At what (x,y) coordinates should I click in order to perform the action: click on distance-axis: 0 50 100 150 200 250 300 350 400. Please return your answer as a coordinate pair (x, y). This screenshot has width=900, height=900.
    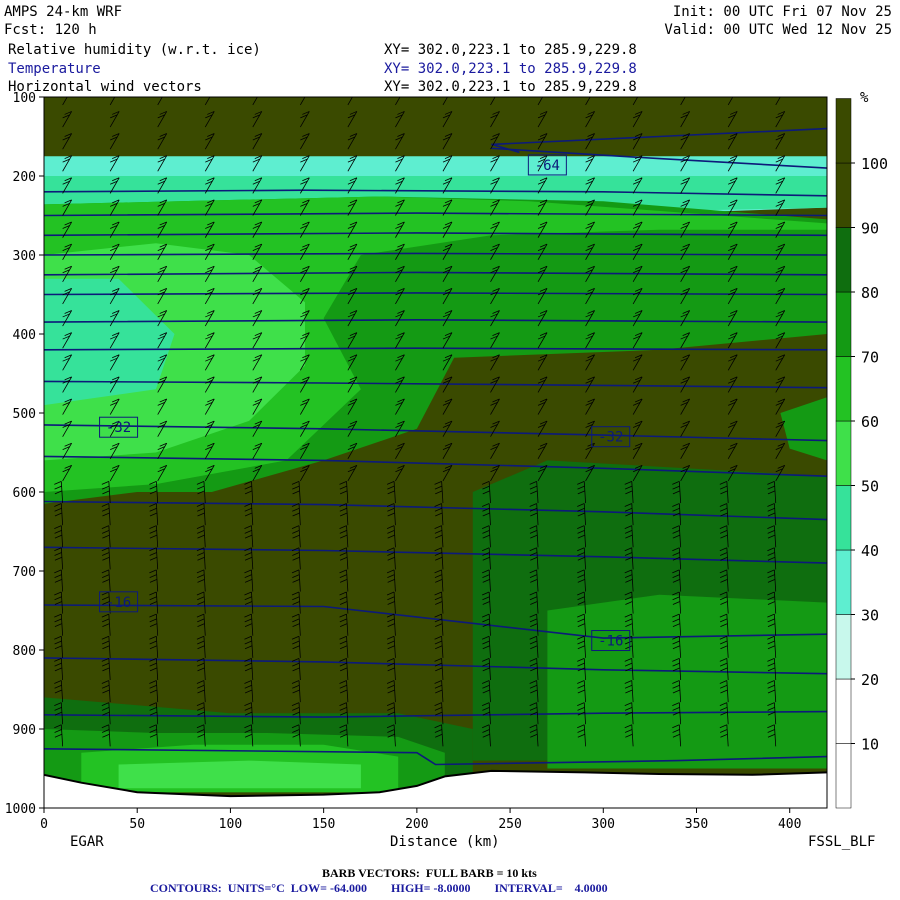
    Looking at the image, I should click on (420, 820).